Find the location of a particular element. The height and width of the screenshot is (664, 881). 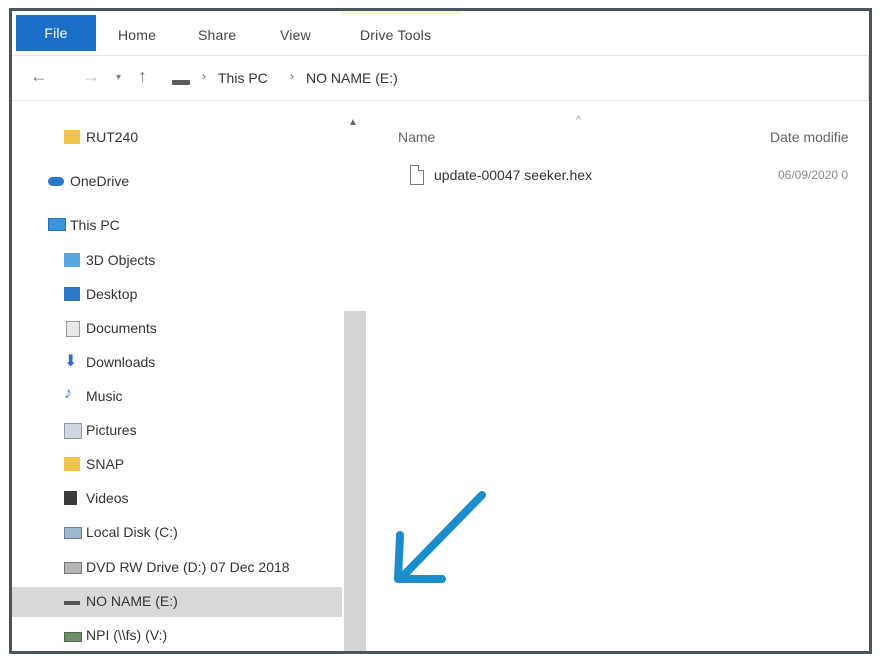

drive-icon is located at coordinates (181, 82).